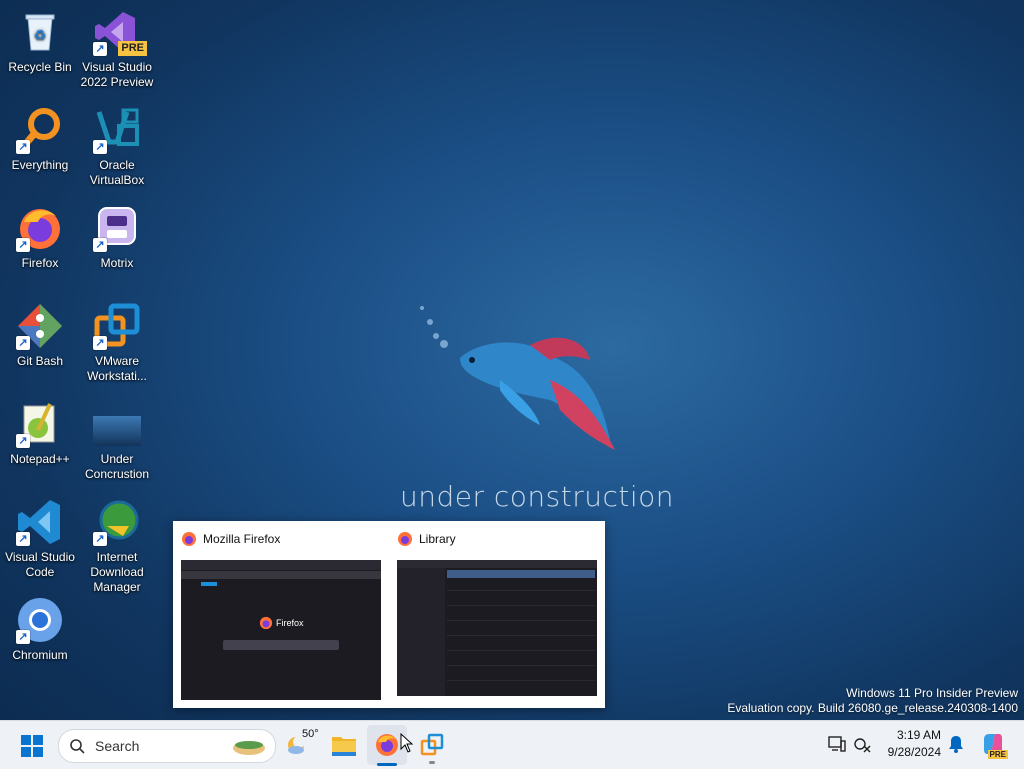 The width and height of the screenshot is (1024, 769). I want to click on wallpaper-fish, so click(517, 378).